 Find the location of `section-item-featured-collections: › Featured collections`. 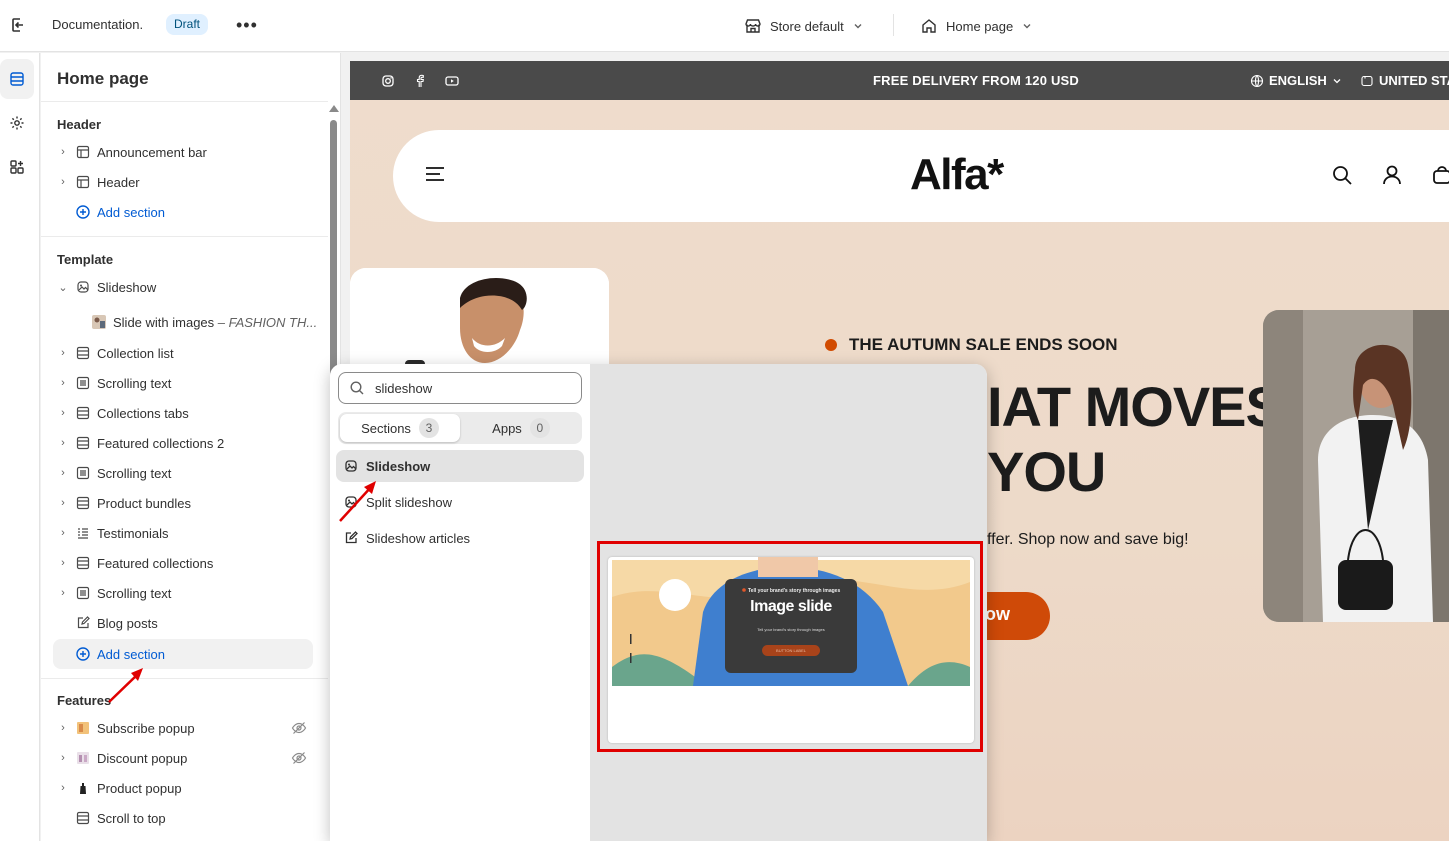

section-item-featured-collections: › Featured collections is located at coordinates (183, 563).